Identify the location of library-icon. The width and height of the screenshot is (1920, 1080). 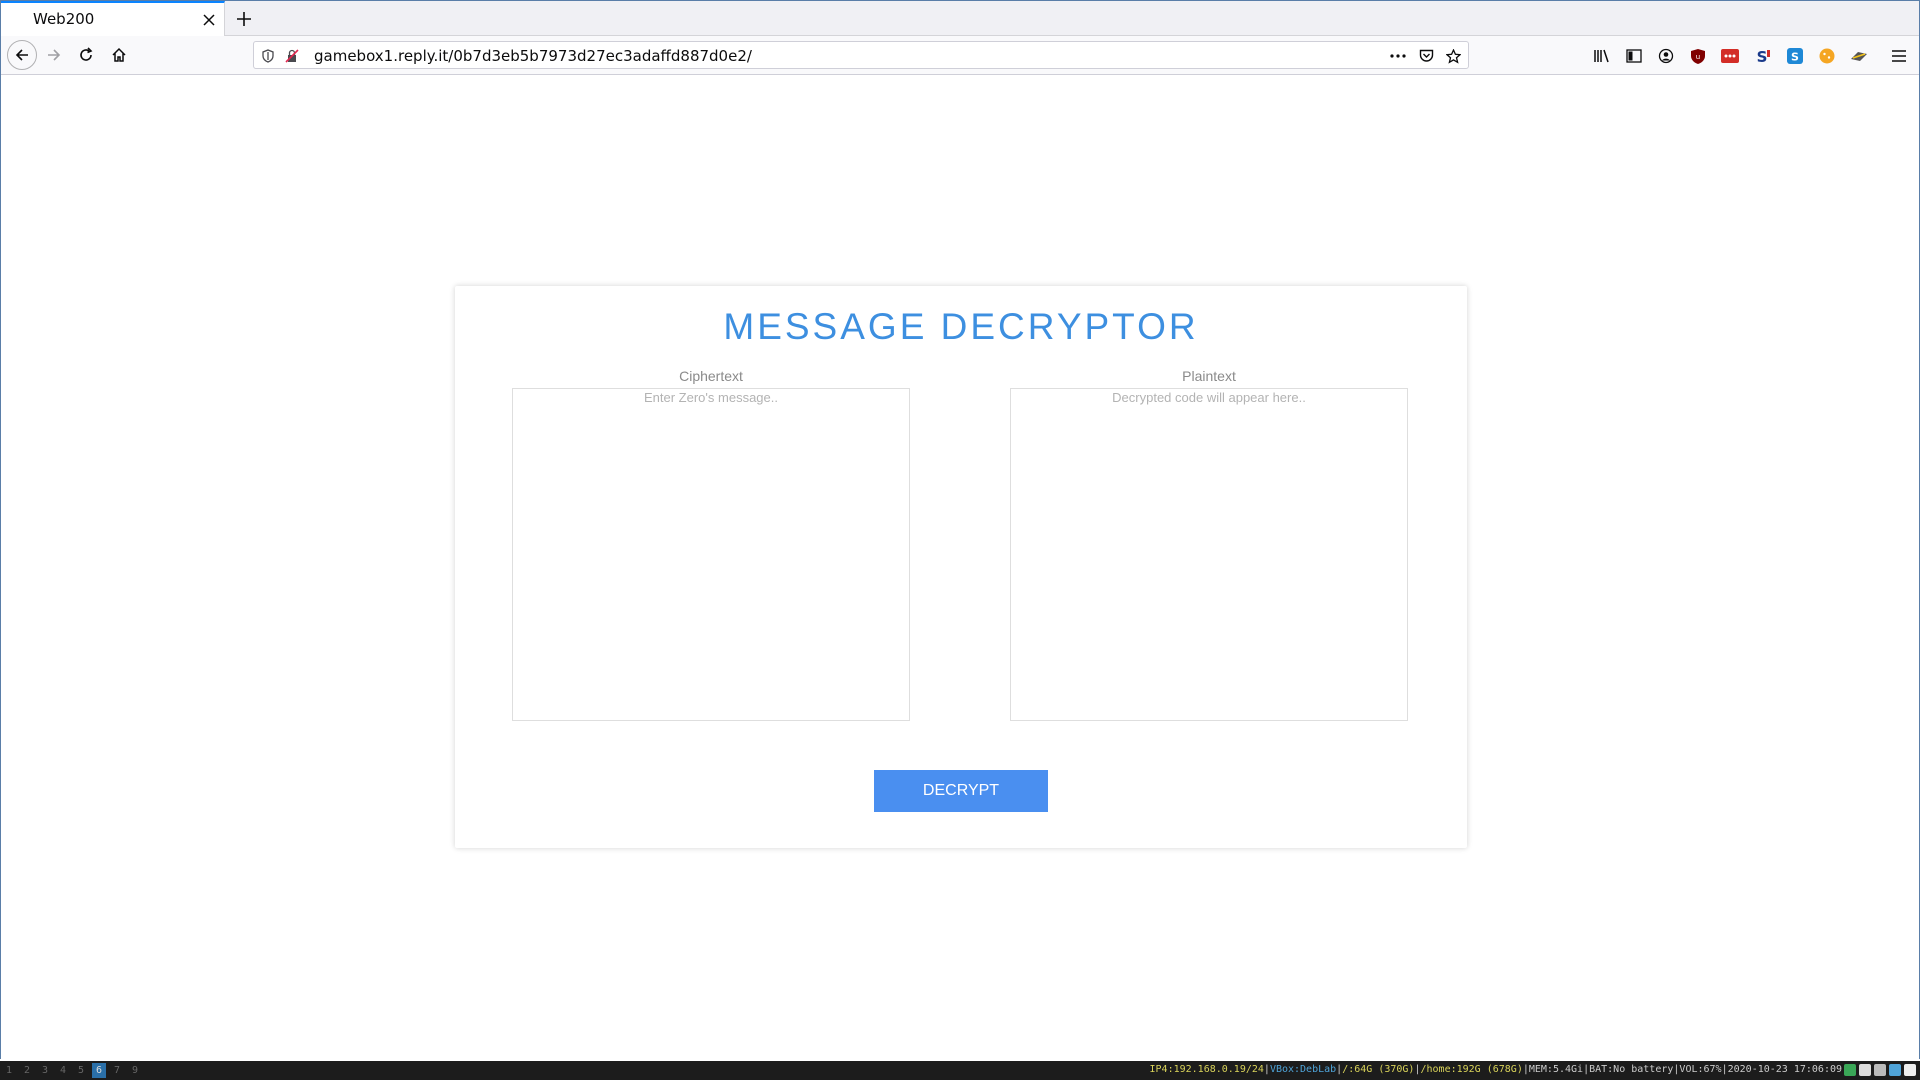
(1602, 56).